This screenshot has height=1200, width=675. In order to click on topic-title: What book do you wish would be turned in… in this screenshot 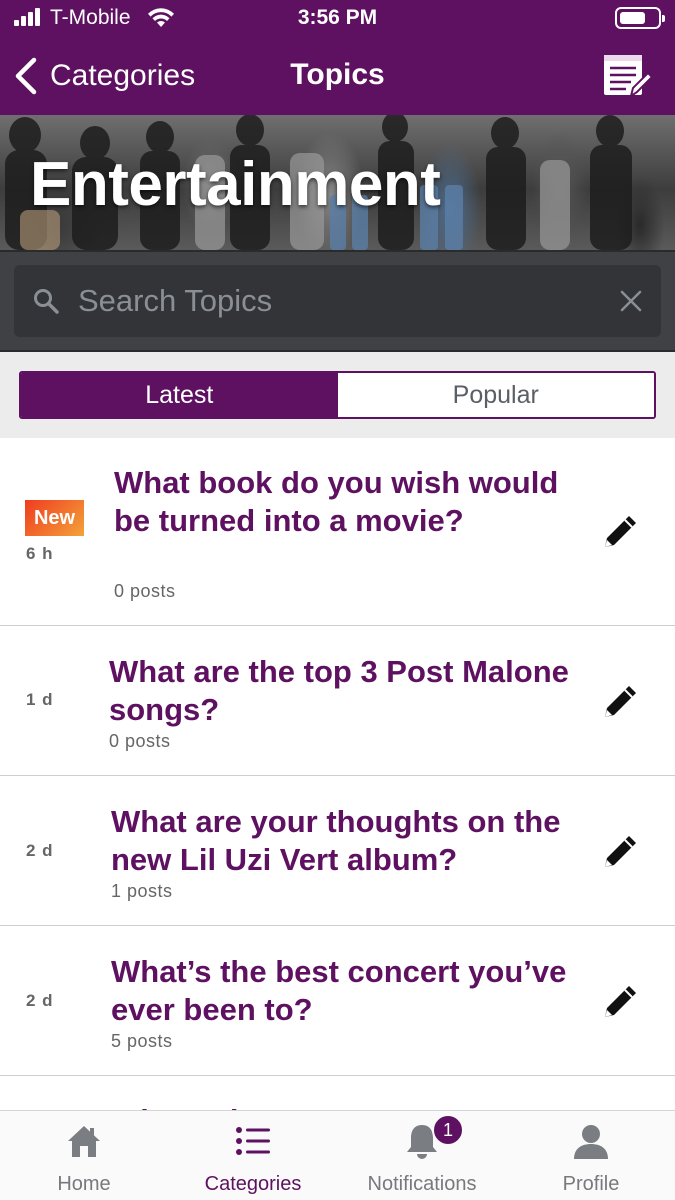, I will do `click(336, 501)`.